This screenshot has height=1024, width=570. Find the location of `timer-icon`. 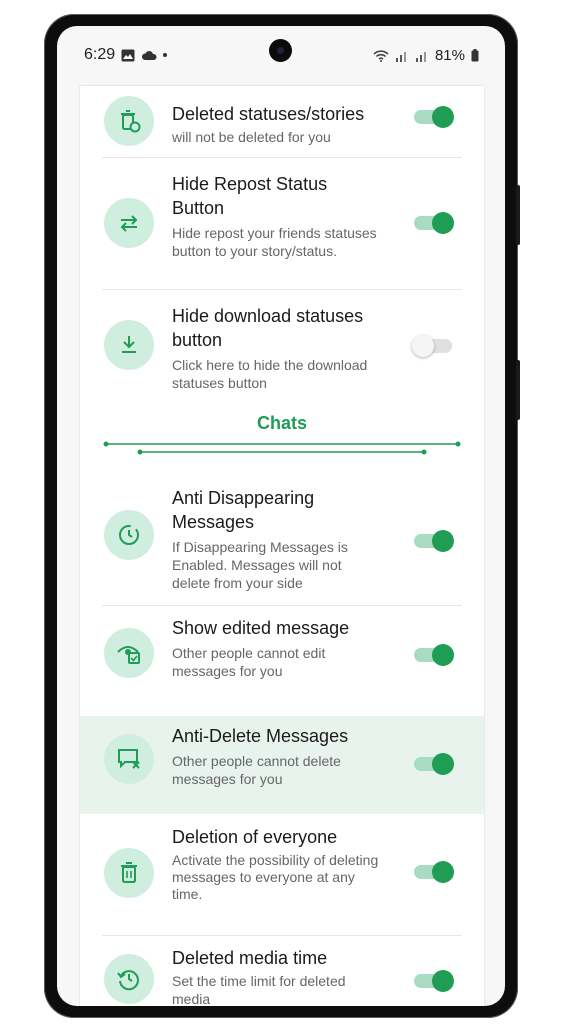

timer-icon is located at coordinates (129, 535).